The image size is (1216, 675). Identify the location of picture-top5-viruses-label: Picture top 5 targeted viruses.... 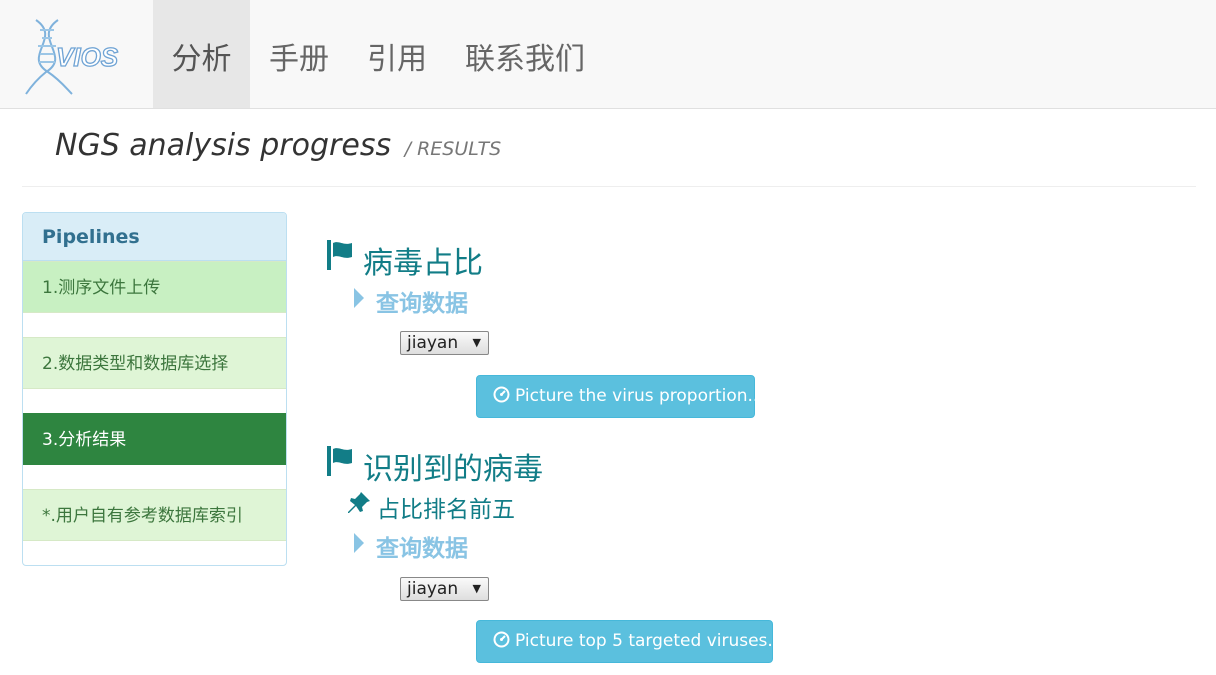
(649, 641).